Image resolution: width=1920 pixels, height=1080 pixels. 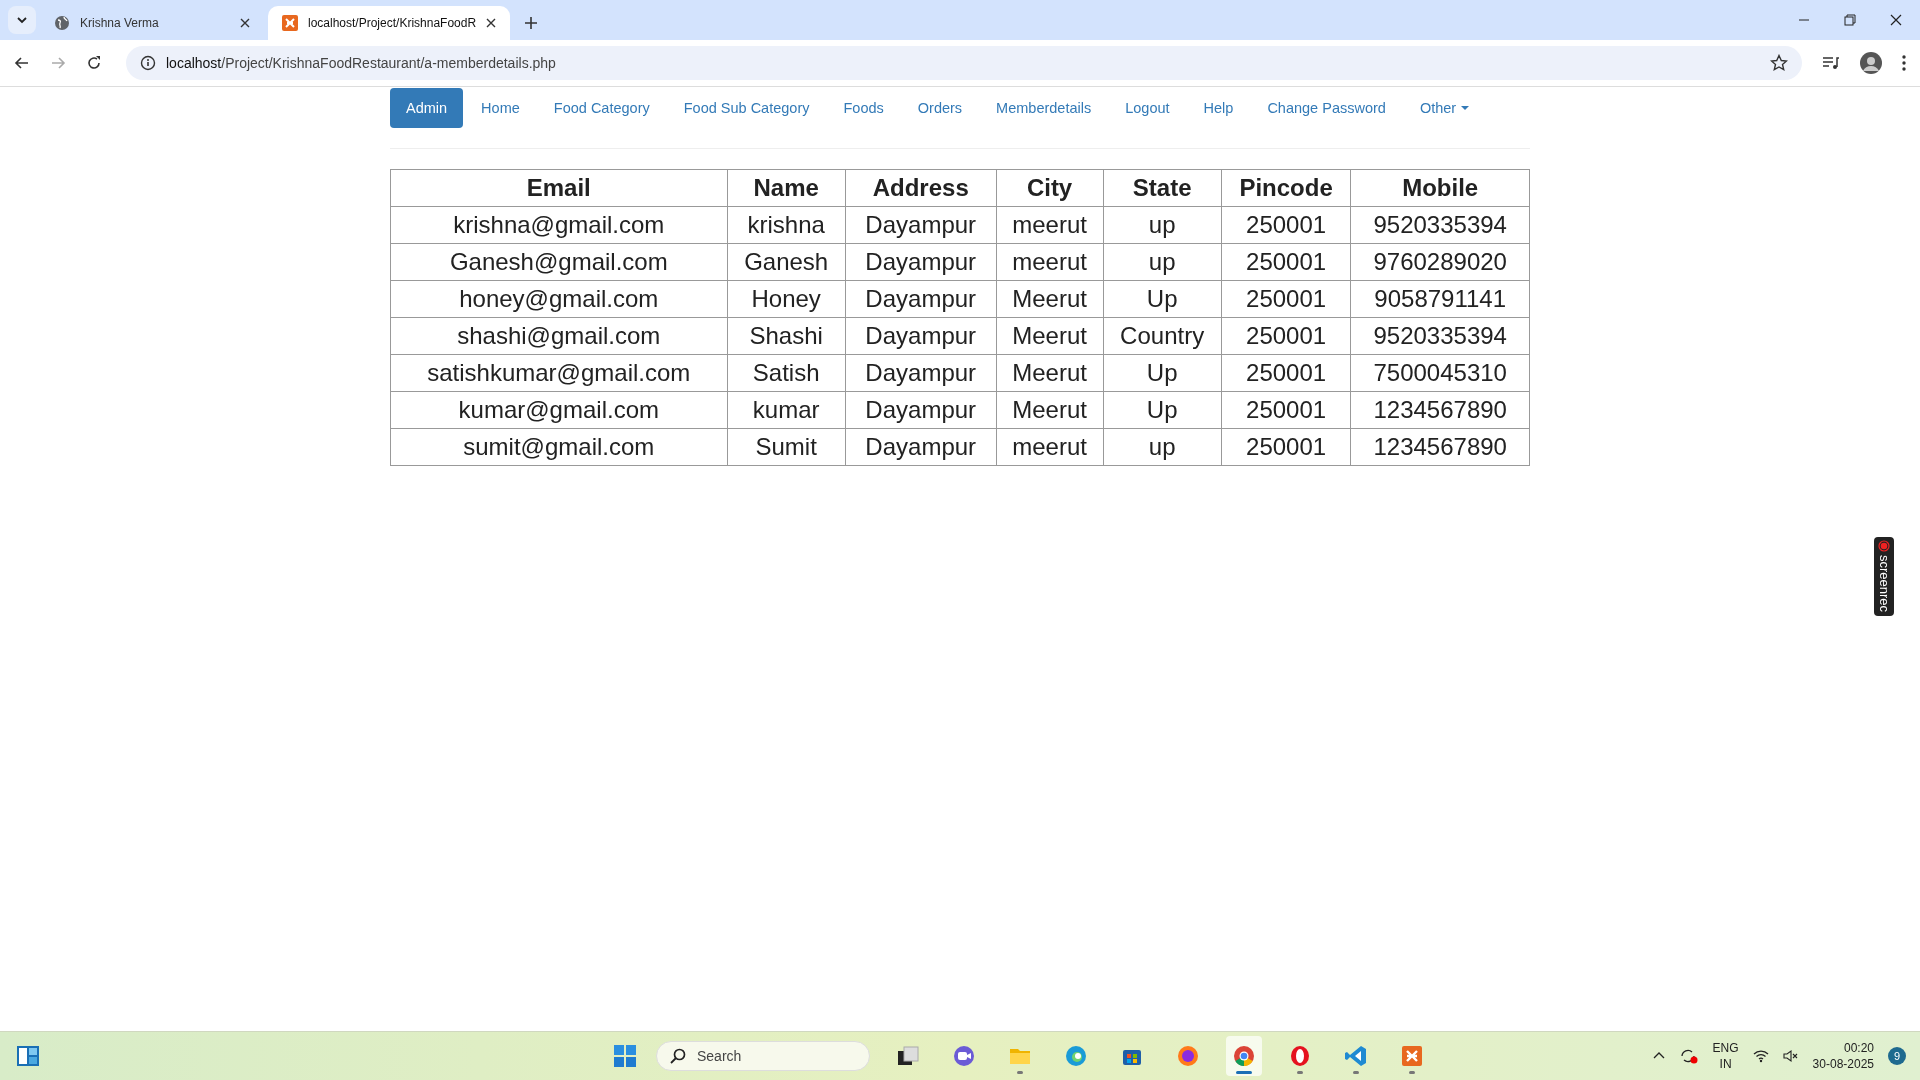 What do you see at coordinates (1147, 108) in the screenshot?
I see `nav-link: Logout` at bounding box center [1147, 108].